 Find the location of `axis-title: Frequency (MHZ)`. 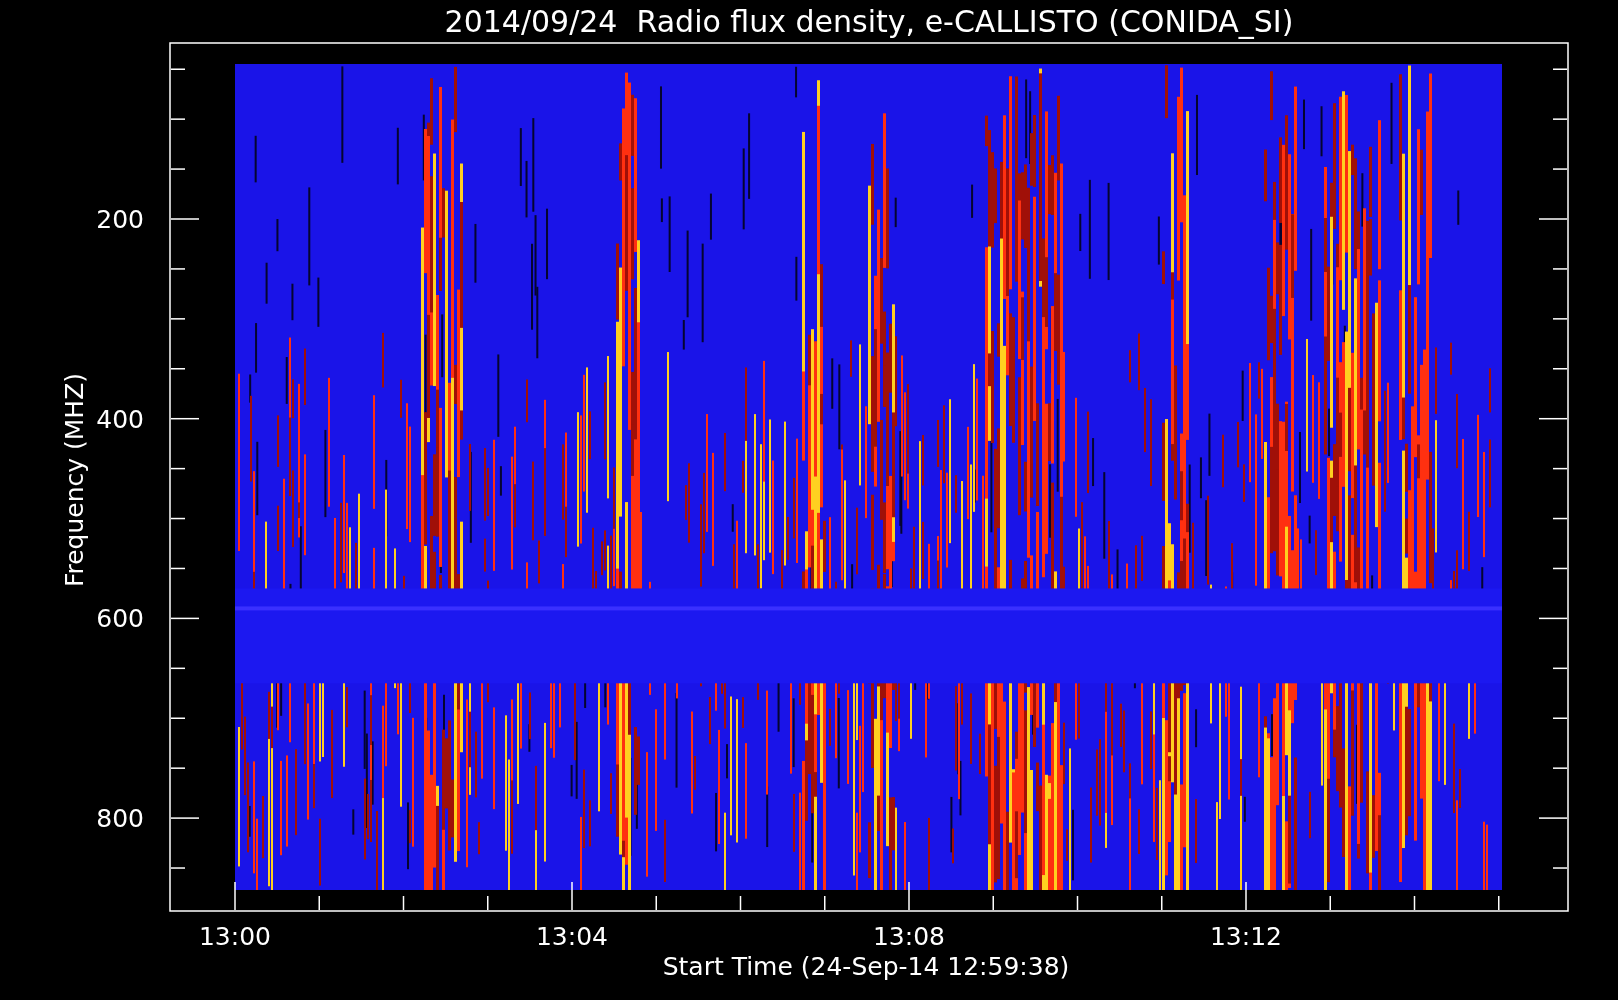

axis-title: Frequency (MHZ) is located at coordinates (74, 480).